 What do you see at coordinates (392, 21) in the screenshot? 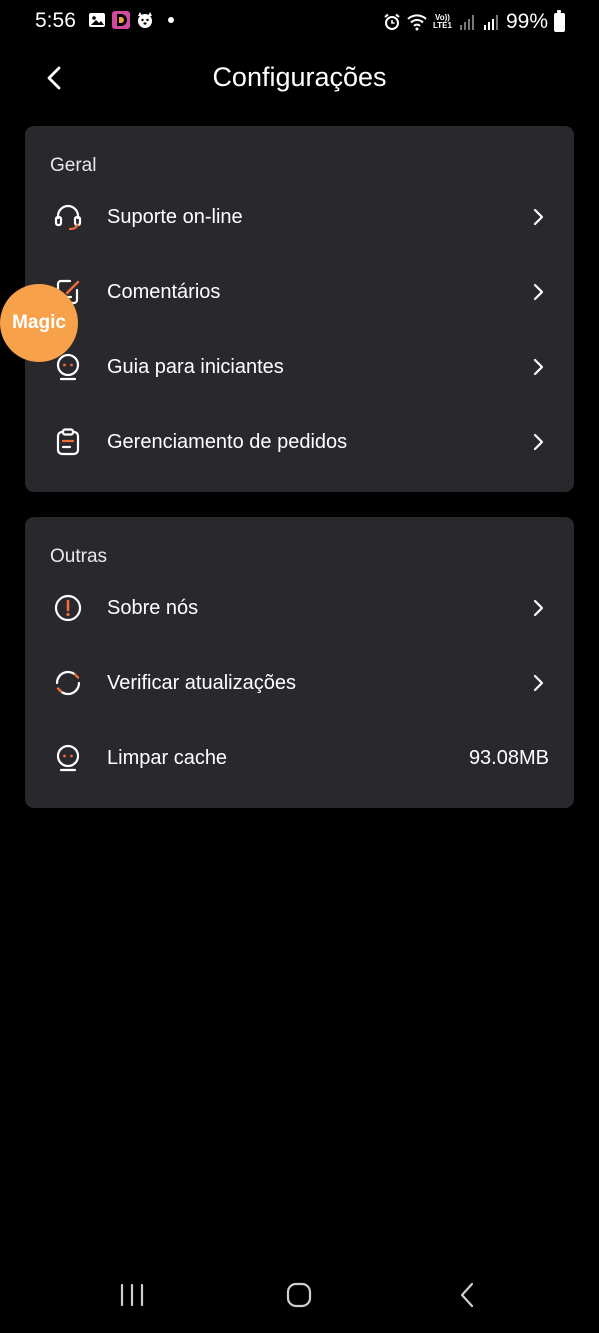
I see `alarm-icon` at bounding box center [392, 21].